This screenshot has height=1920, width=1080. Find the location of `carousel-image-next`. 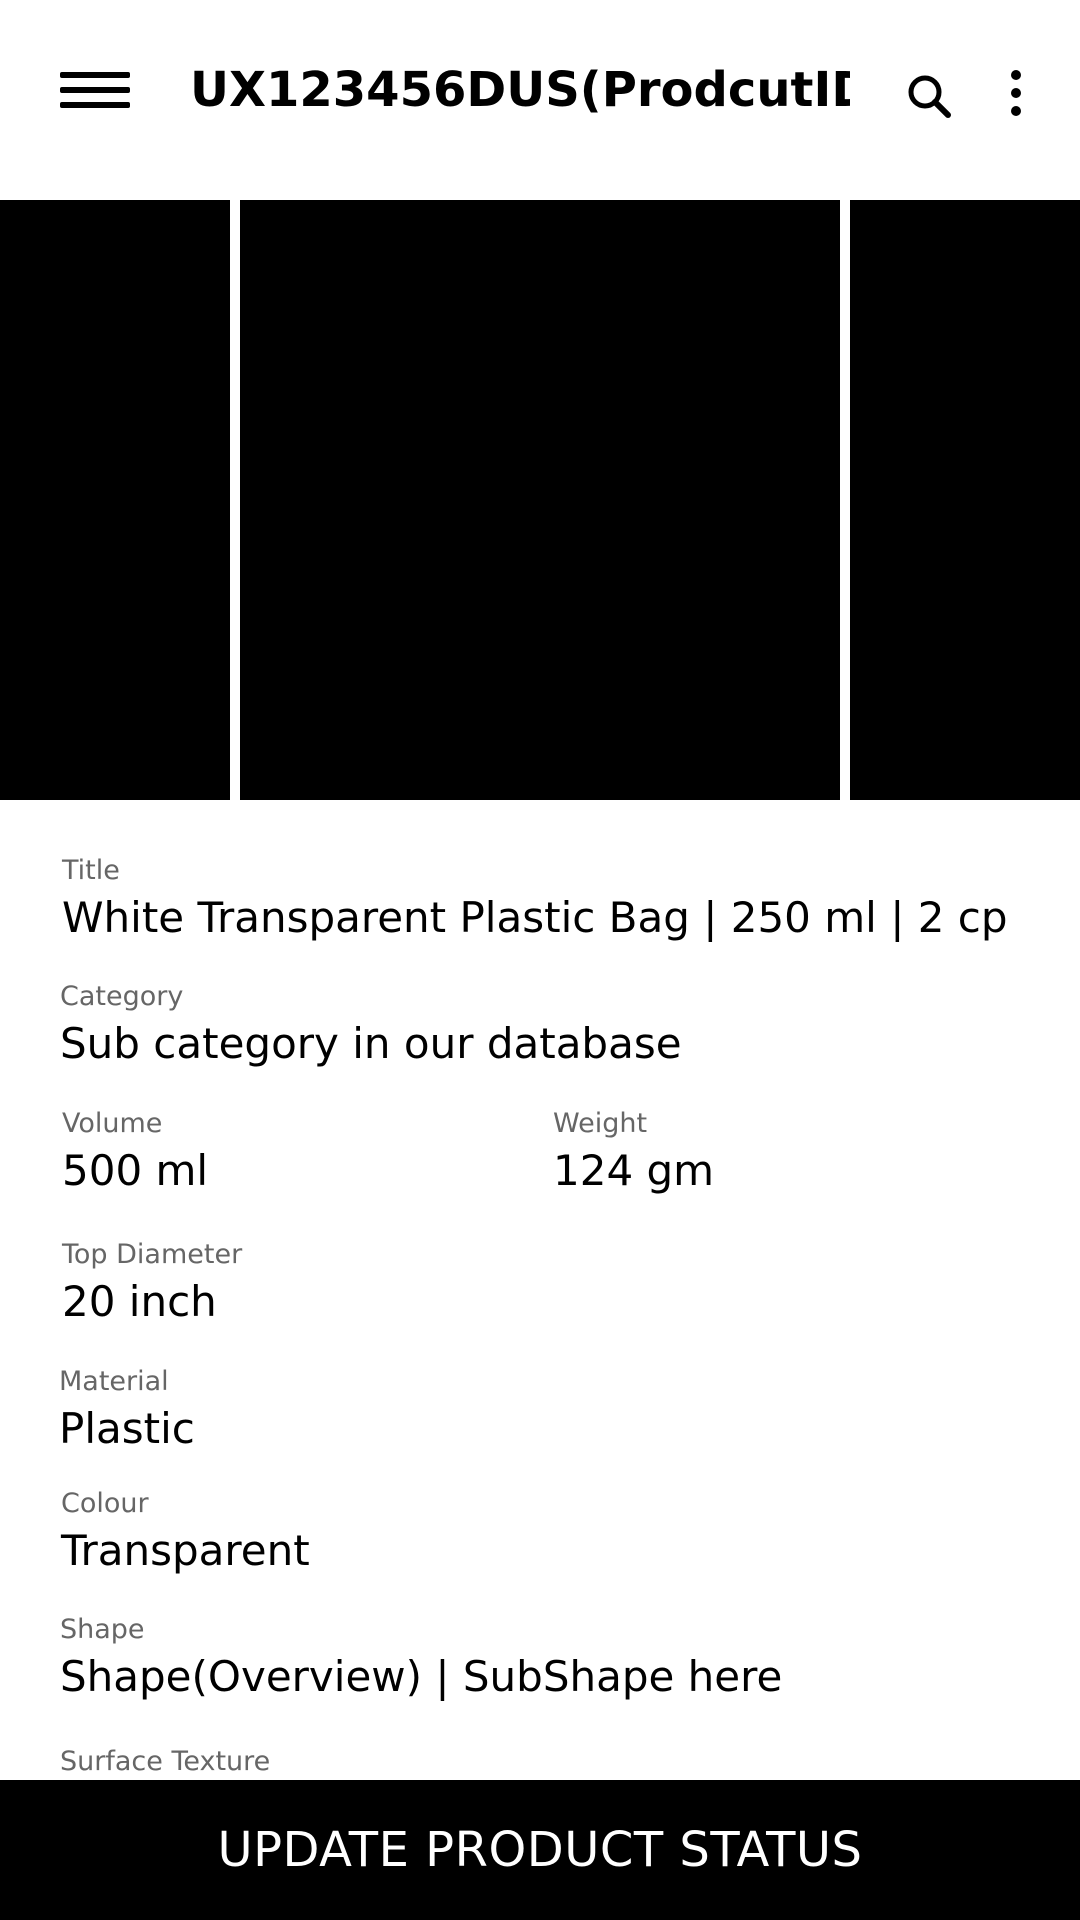

carousel-image-next is located at coordinates (965, 500).